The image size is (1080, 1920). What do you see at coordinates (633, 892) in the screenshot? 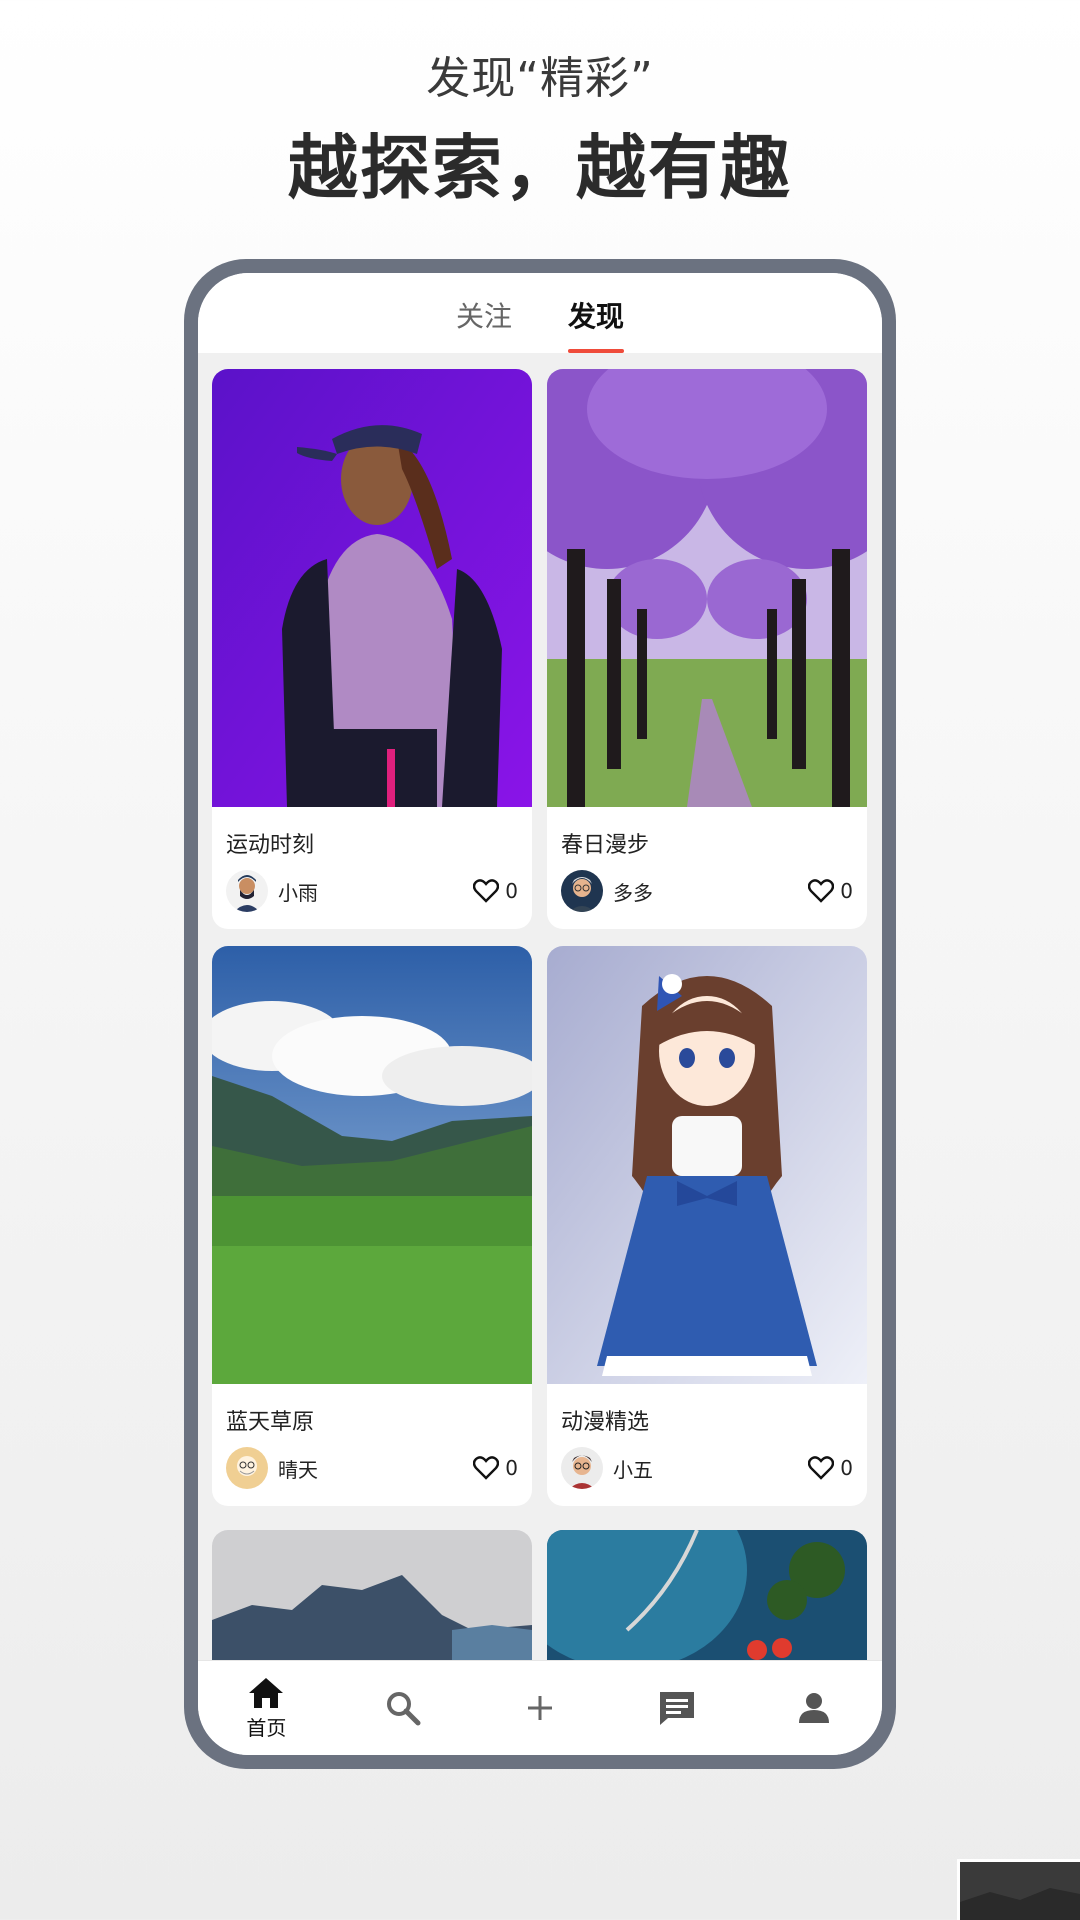
I see `author-name: 多多` at bounding box center [633, 892].